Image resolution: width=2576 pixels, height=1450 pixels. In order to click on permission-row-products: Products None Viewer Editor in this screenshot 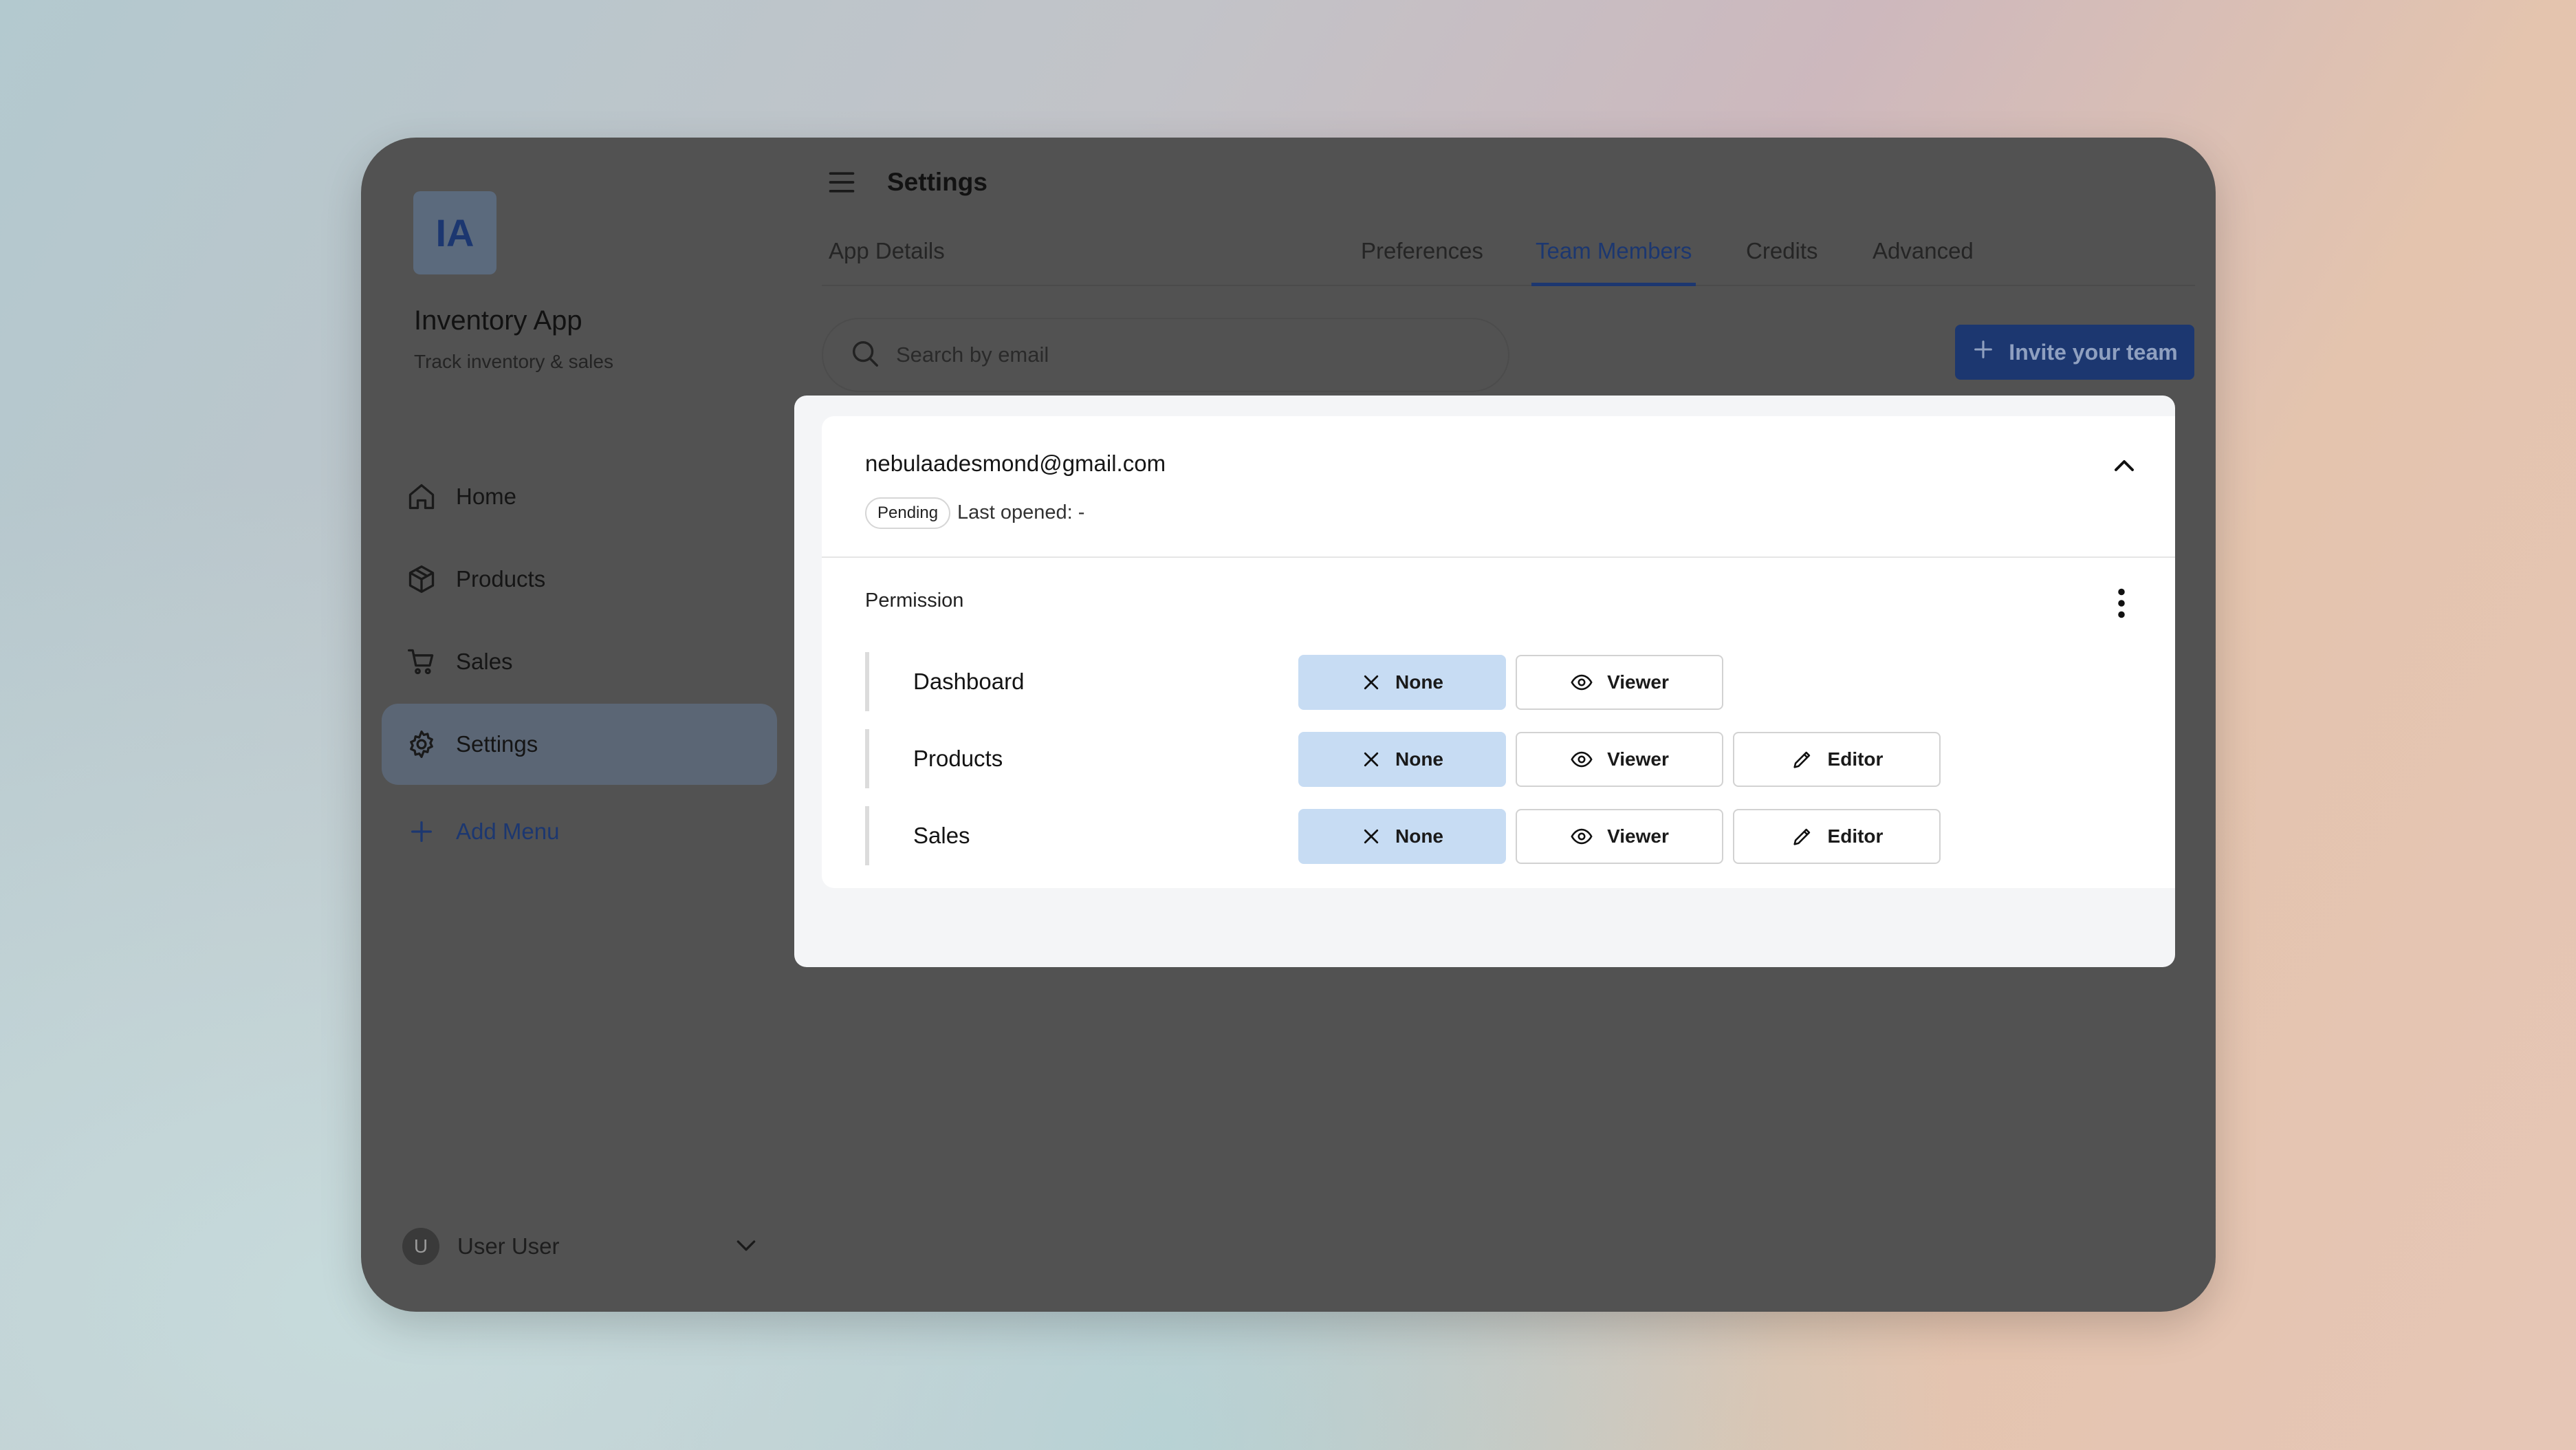, I will do `click(1415, 758)`.